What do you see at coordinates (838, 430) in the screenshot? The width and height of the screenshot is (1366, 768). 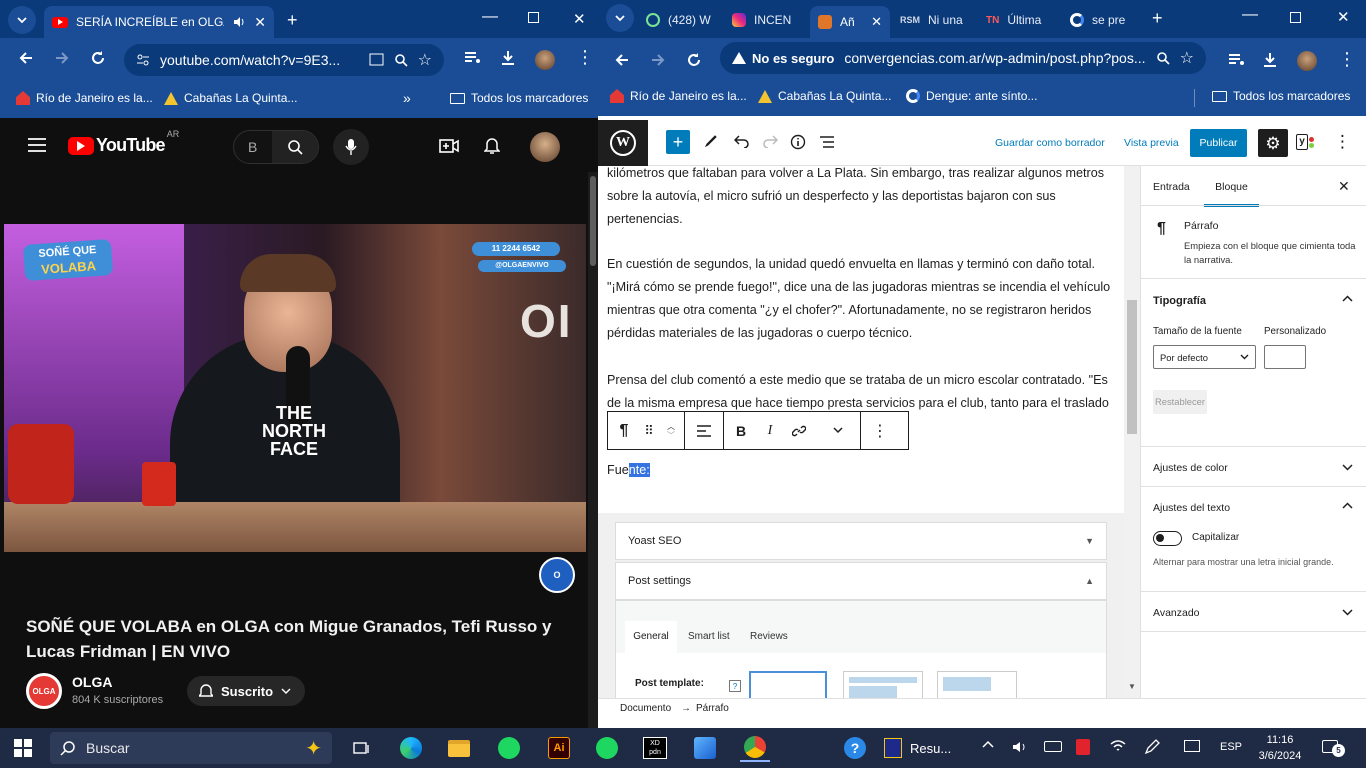 I see `more-formats-icon` at bounding box center [838, 430].